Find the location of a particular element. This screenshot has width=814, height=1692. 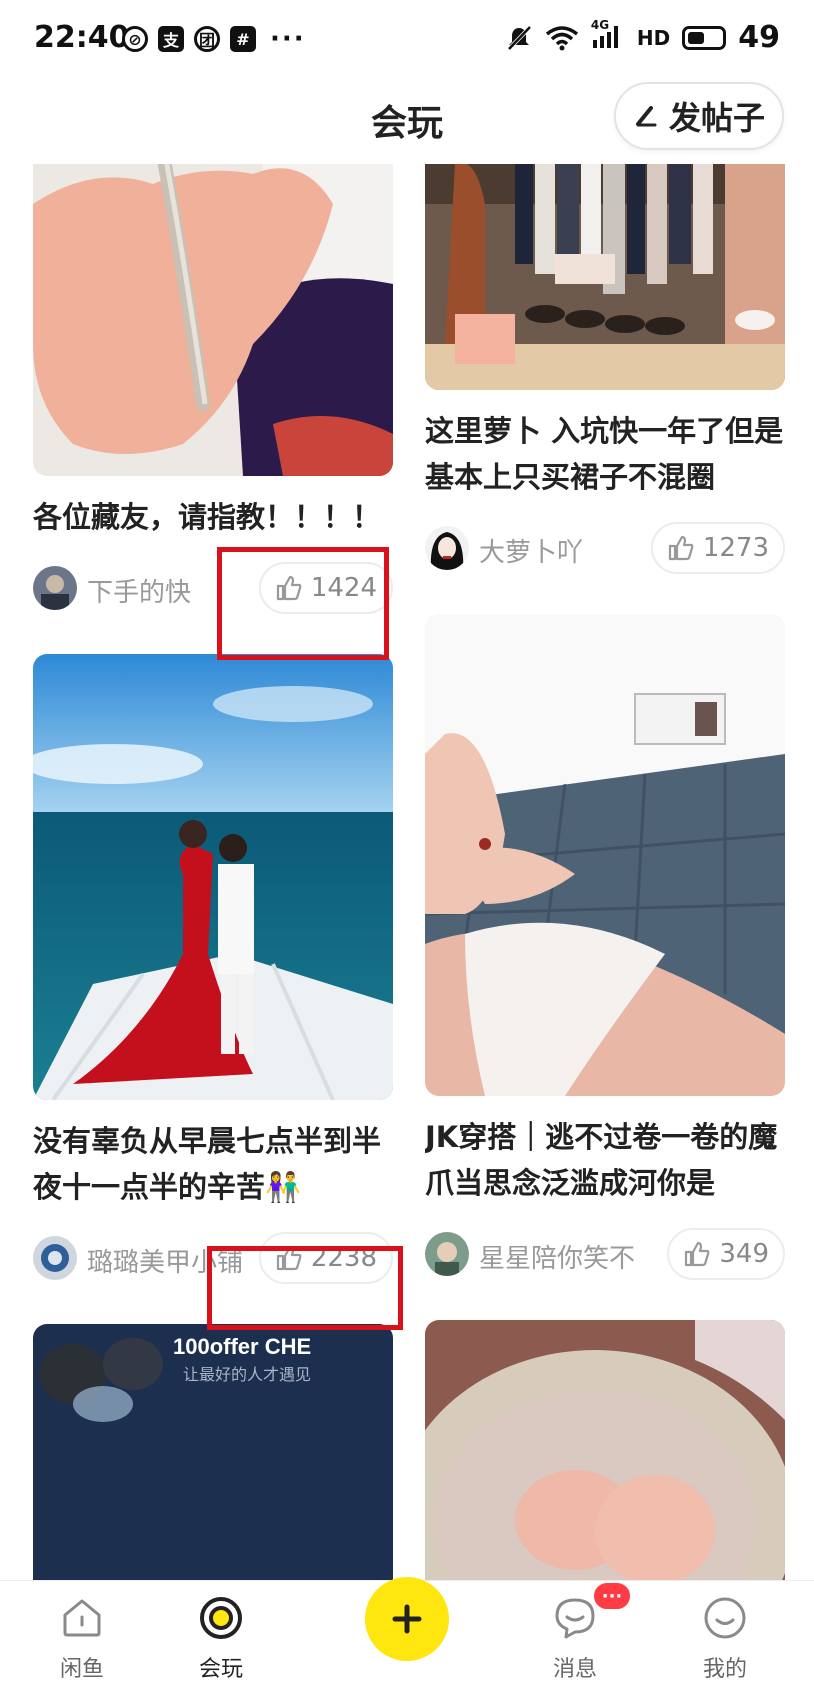

post-button-label: 发帖子 is located at coordinates (716, 118).